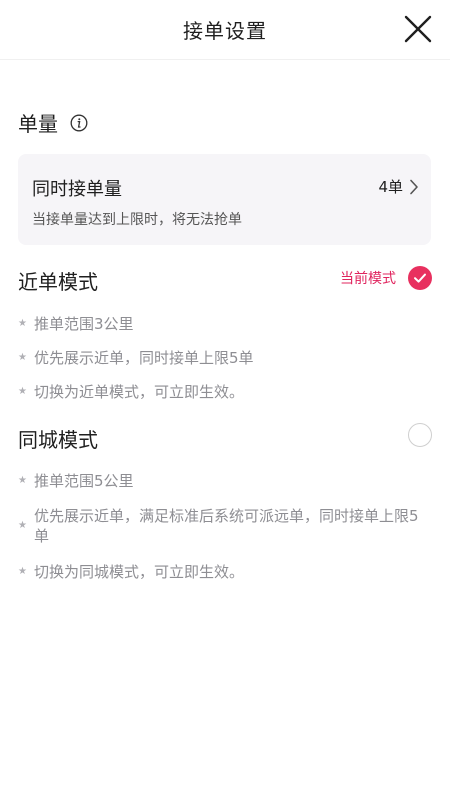 Image resolution: width=450 pixels, height=800 pixels. Describe the element at coordinates (414, 186) in the screenshot. I see `chevron-right-icon` at that location.